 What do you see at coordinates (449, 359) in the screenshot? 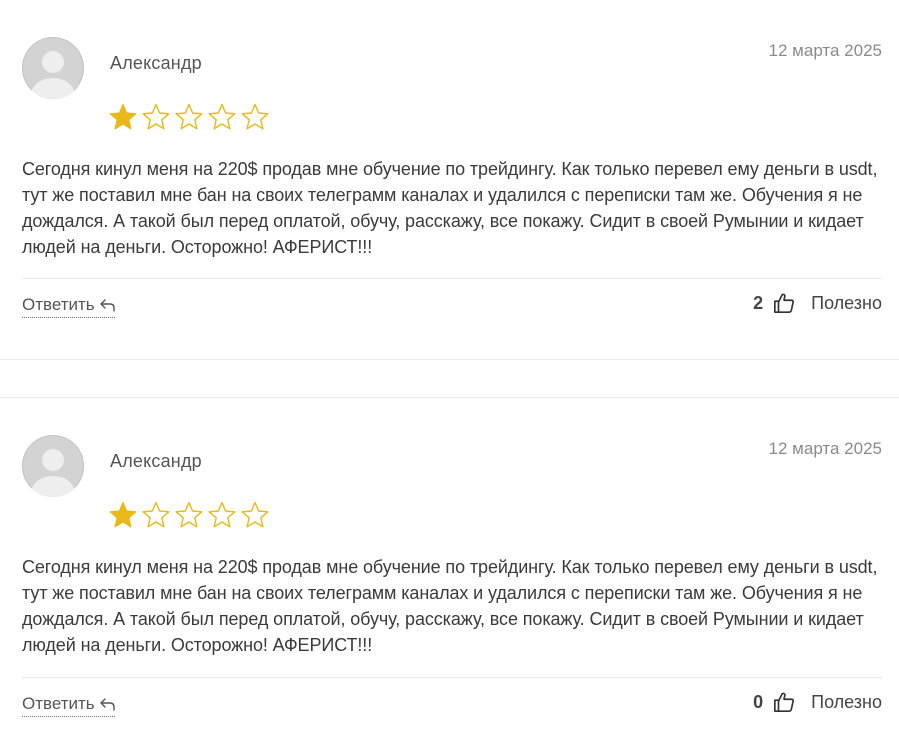
I see `review-separator` at bounding box center [449, 359].